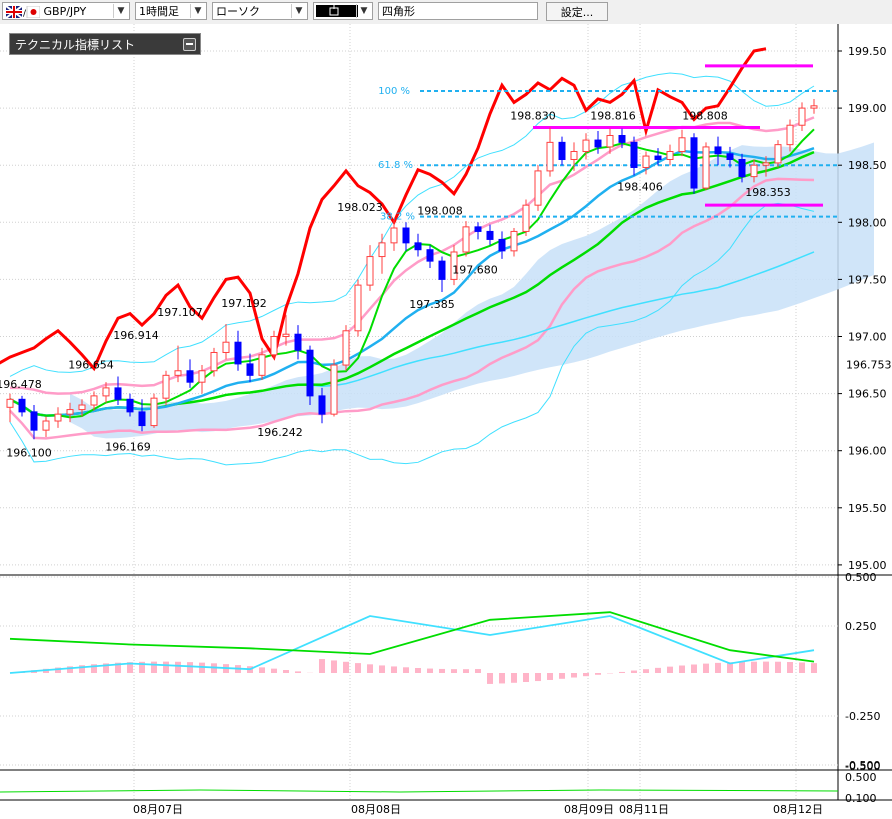  I want to click on collapse-icon, so click(189, 44).